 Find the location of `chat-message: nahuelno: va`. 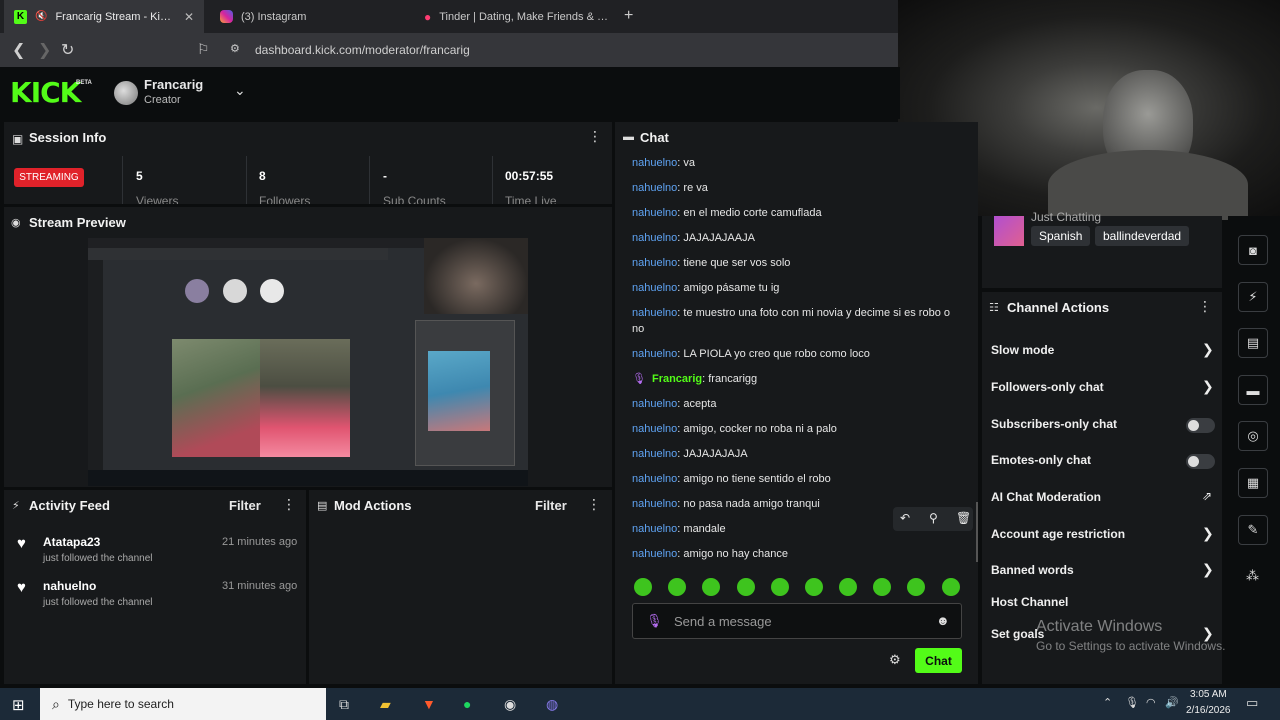

chat-message: nahuelno: va is located at coordinates (797, 163).